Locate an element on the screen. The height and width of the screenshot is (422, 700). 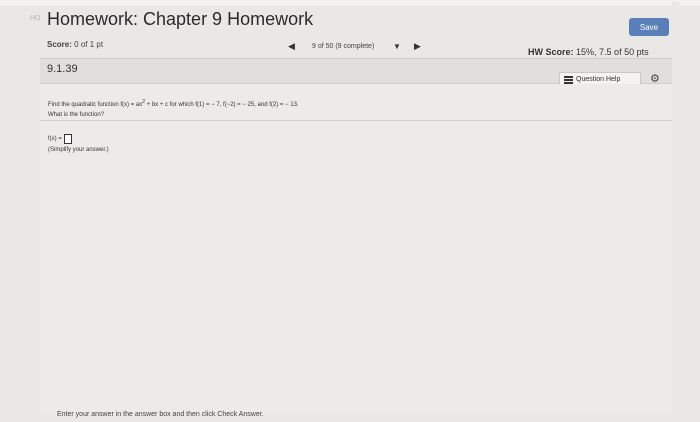
corner-text: He is located at coordinates (676, 5).